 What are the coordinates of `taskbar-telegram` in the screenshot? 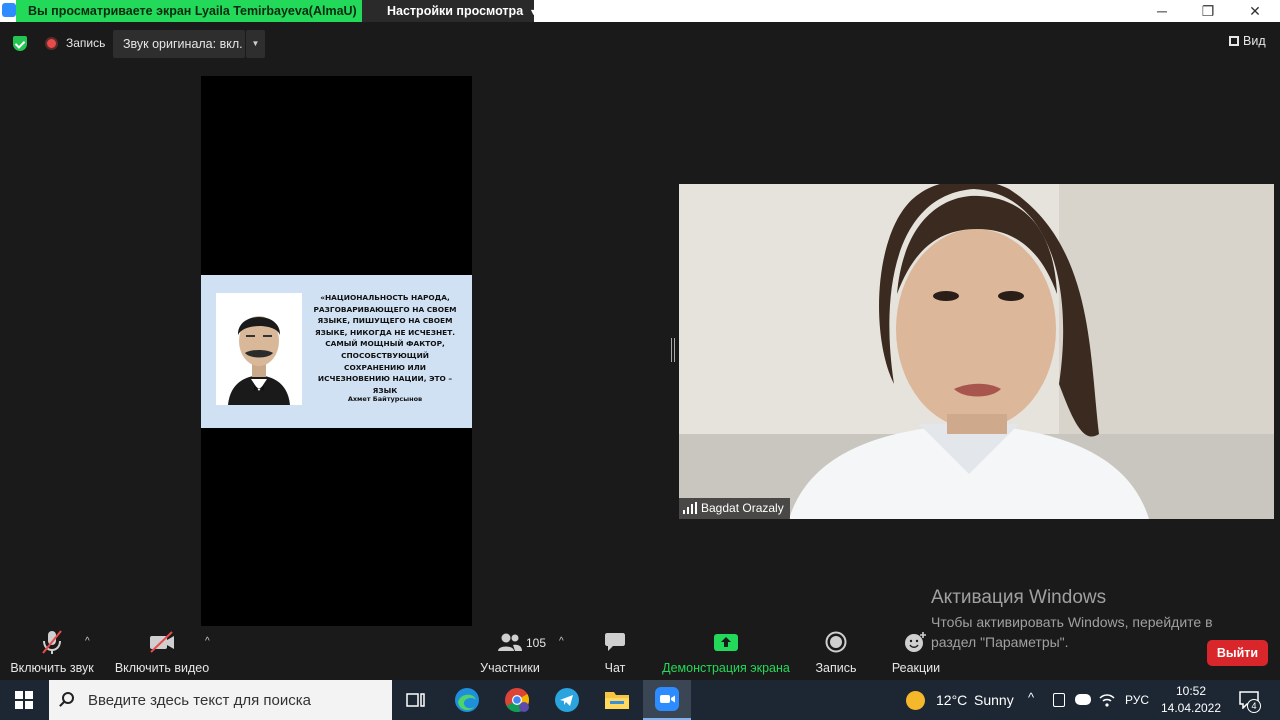 It's located at (567, 700).